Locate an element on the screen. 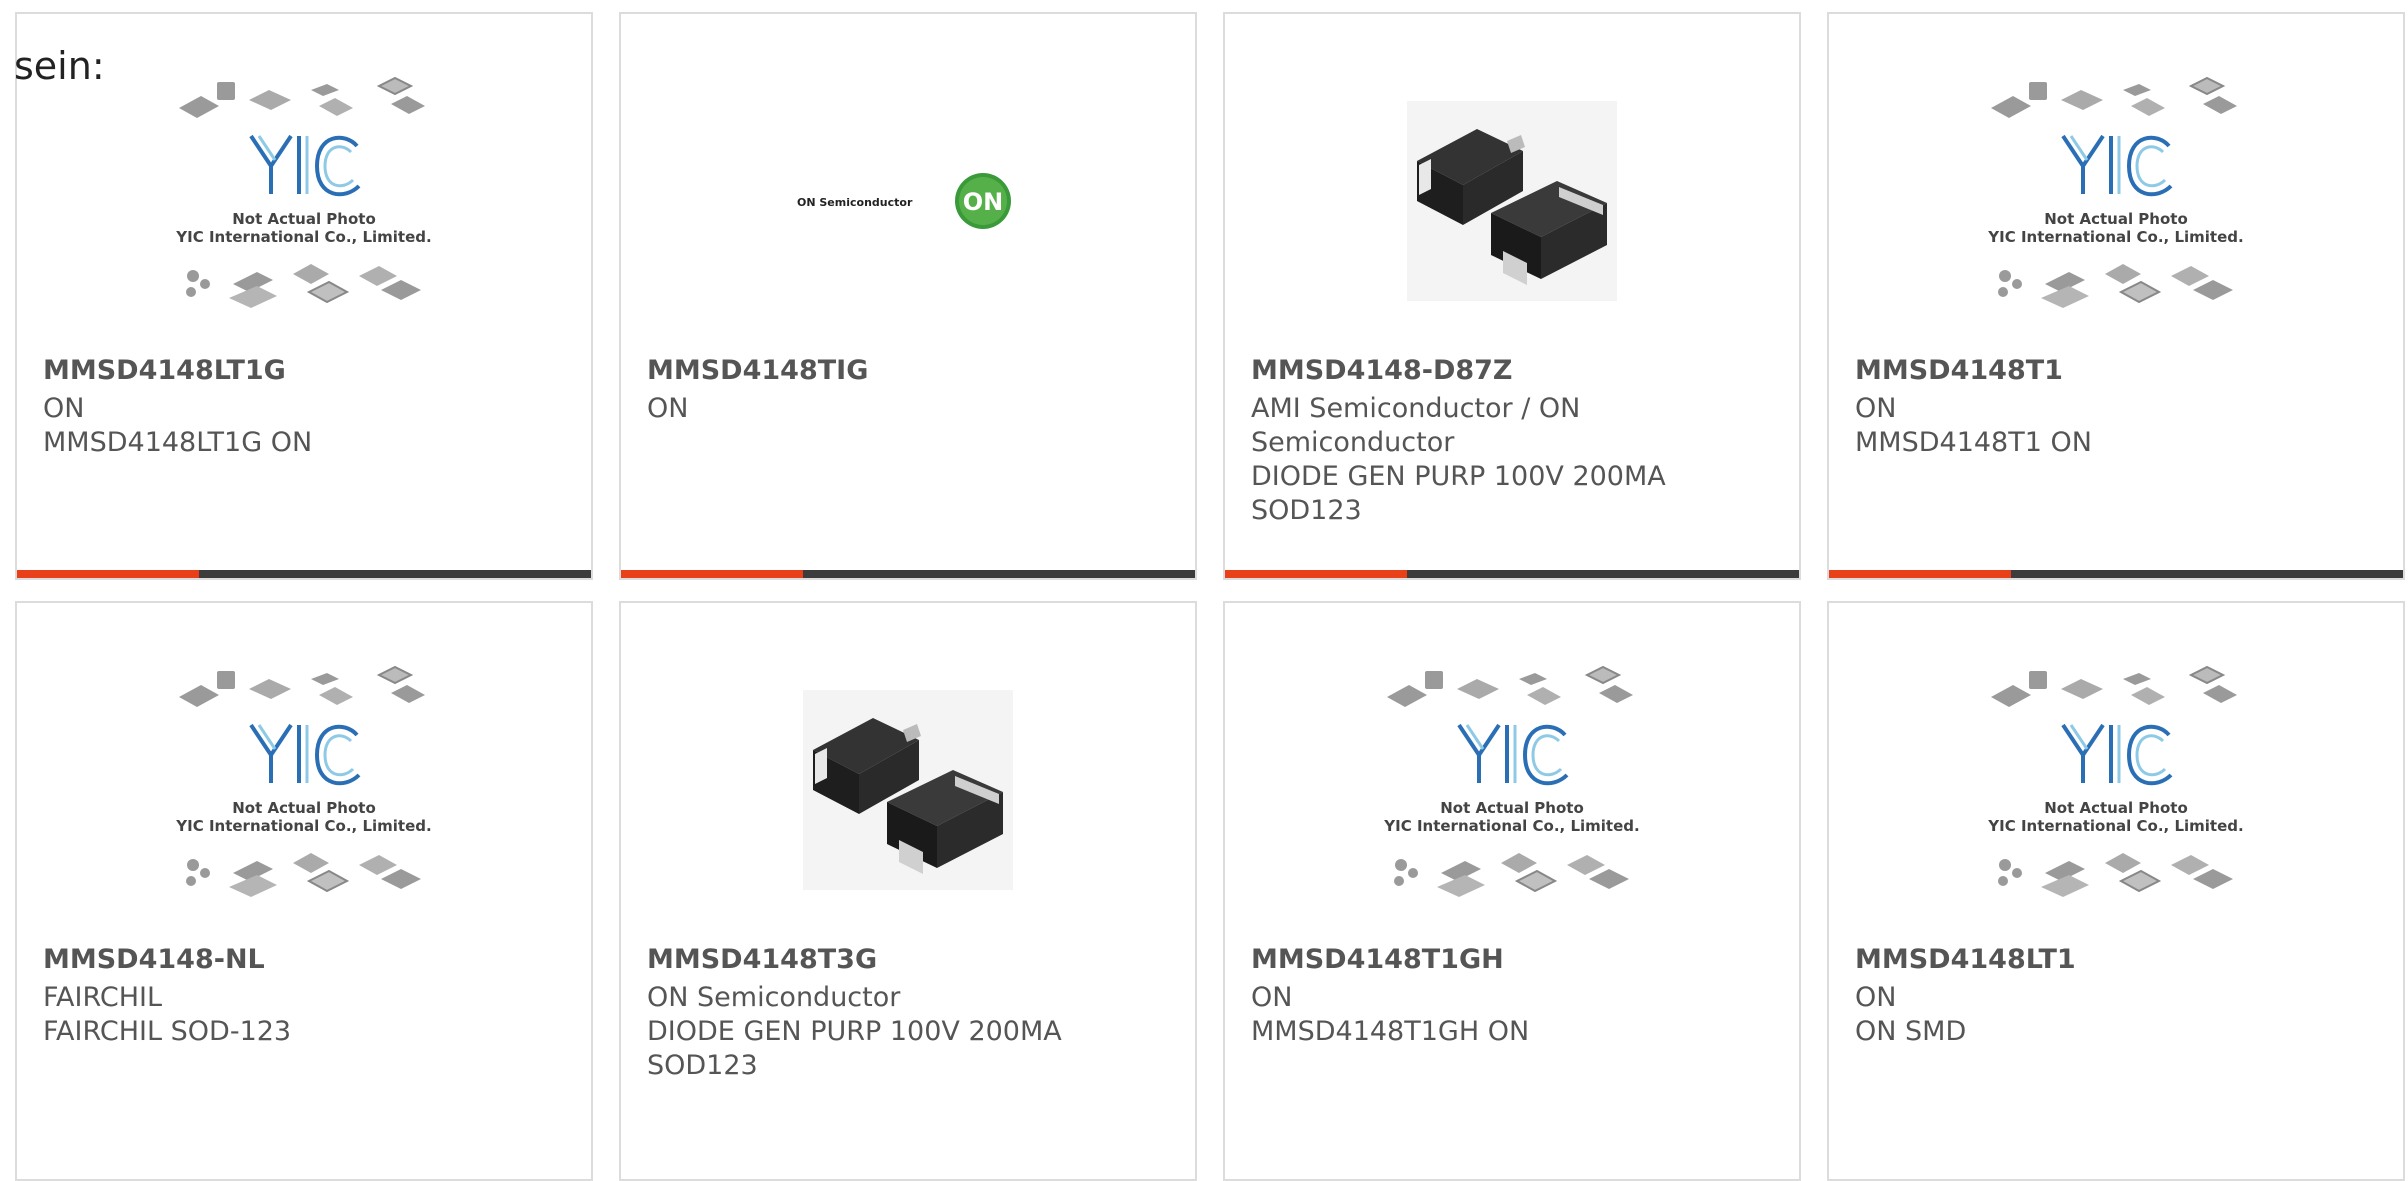 The image size is (2408, 1181). product-info: MMSD4148T1GH ON MMSD4148T1GH ON is located at coordinates (1512, 996).